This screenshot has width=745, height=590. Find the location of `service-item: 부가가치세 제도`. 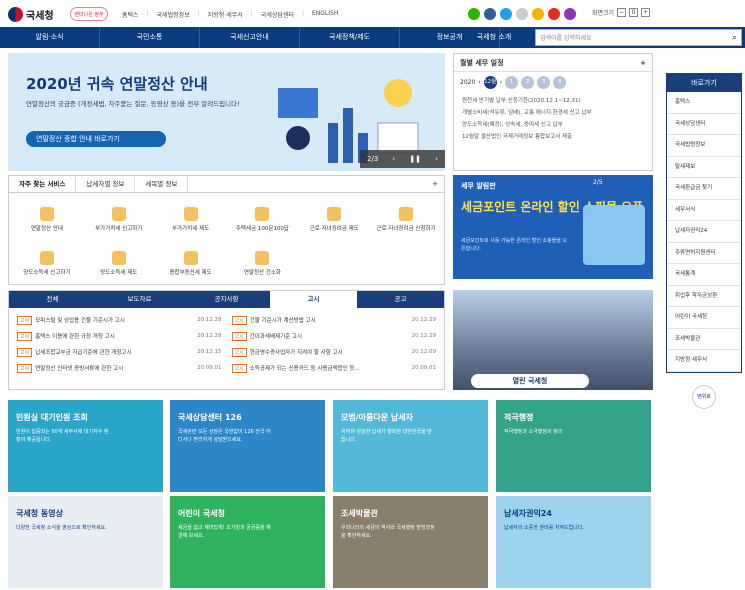

service-item: 부가가치세 제도 is located at coordinates (191, 219).